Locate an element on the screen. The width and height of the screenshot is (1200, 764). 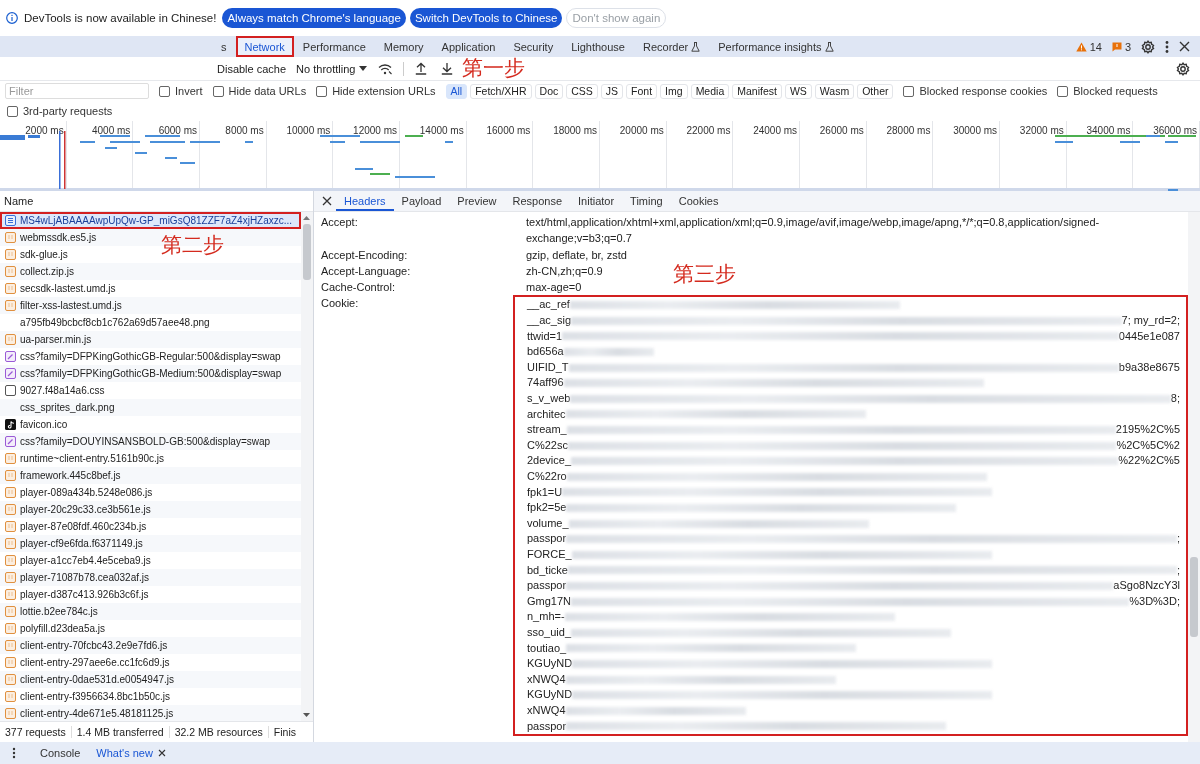
checkbox-option: Blocked response cookies is located at coordinates (975, 91).